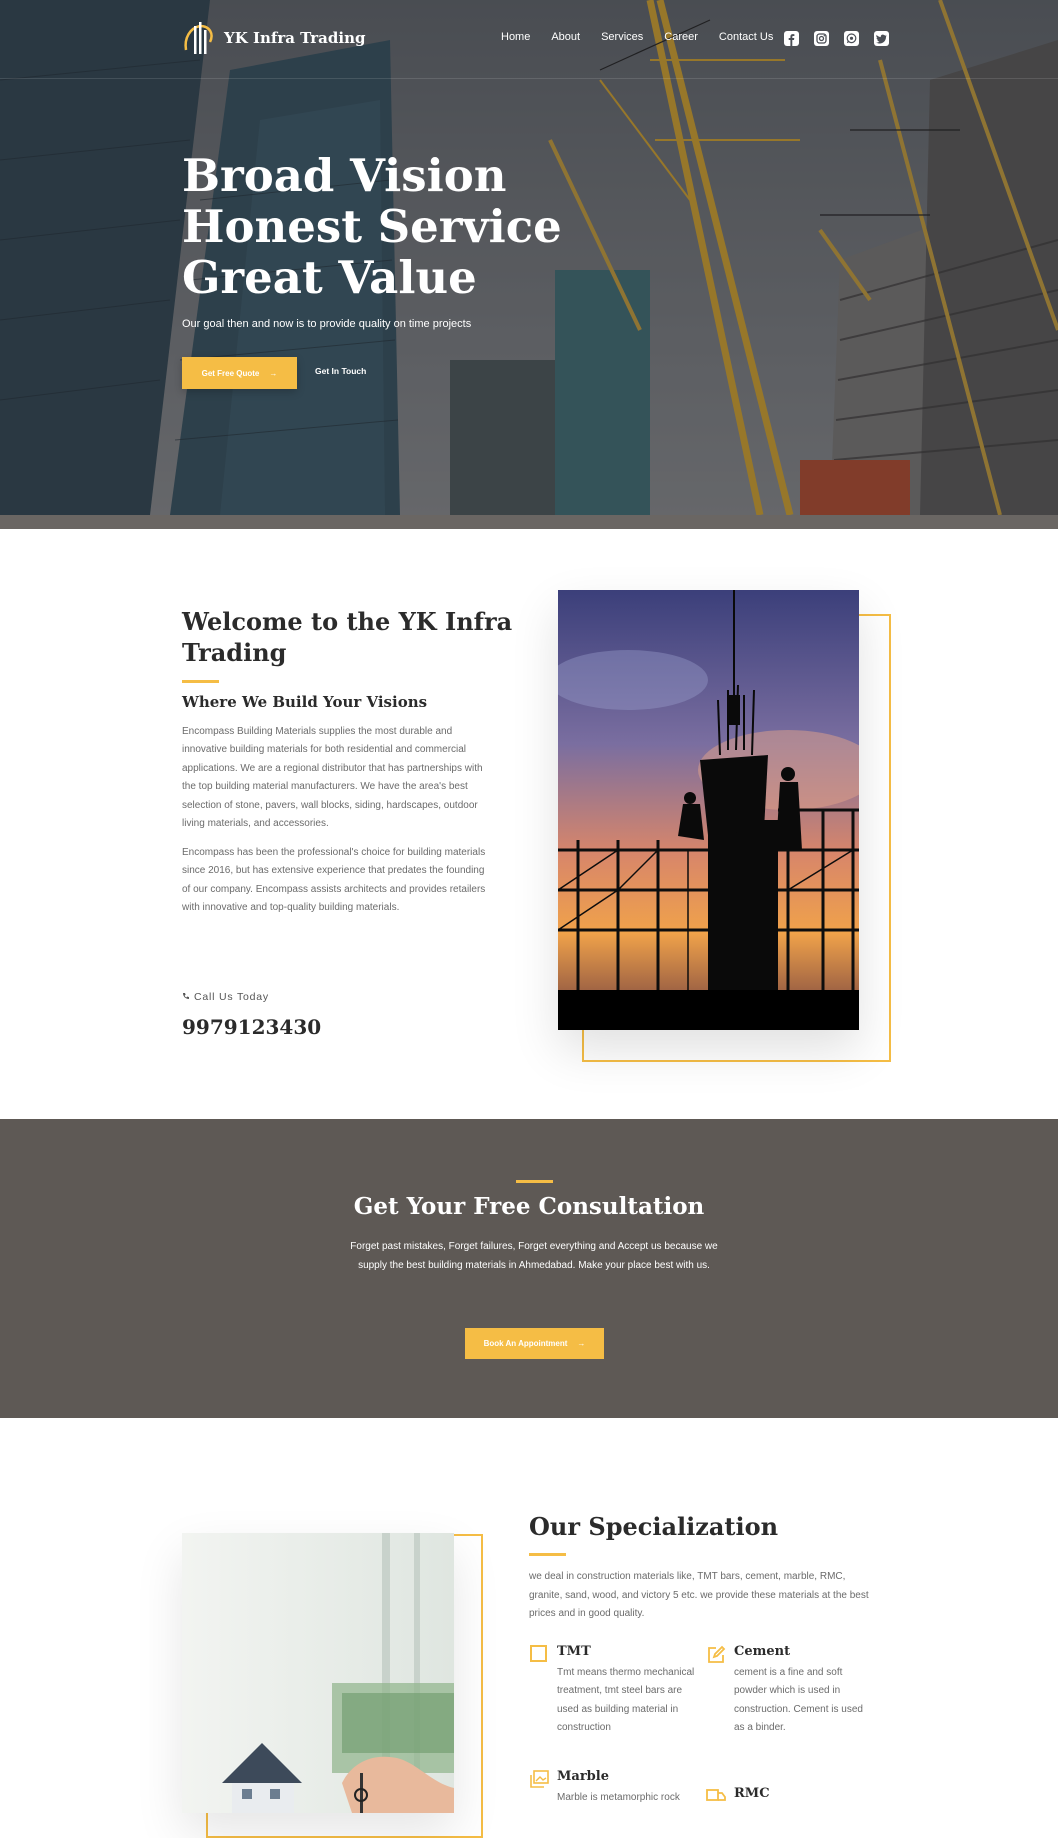  What do you see at coordinates (622, 37) in the screenshot?
I see `nav-services: Services` at bounding box center [622, 37].